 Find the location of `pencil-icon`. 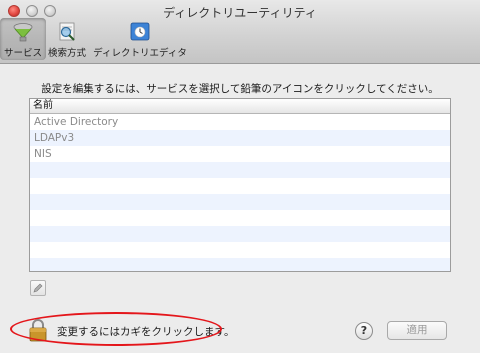

pencil-icon is located at coordinates (38, 288).